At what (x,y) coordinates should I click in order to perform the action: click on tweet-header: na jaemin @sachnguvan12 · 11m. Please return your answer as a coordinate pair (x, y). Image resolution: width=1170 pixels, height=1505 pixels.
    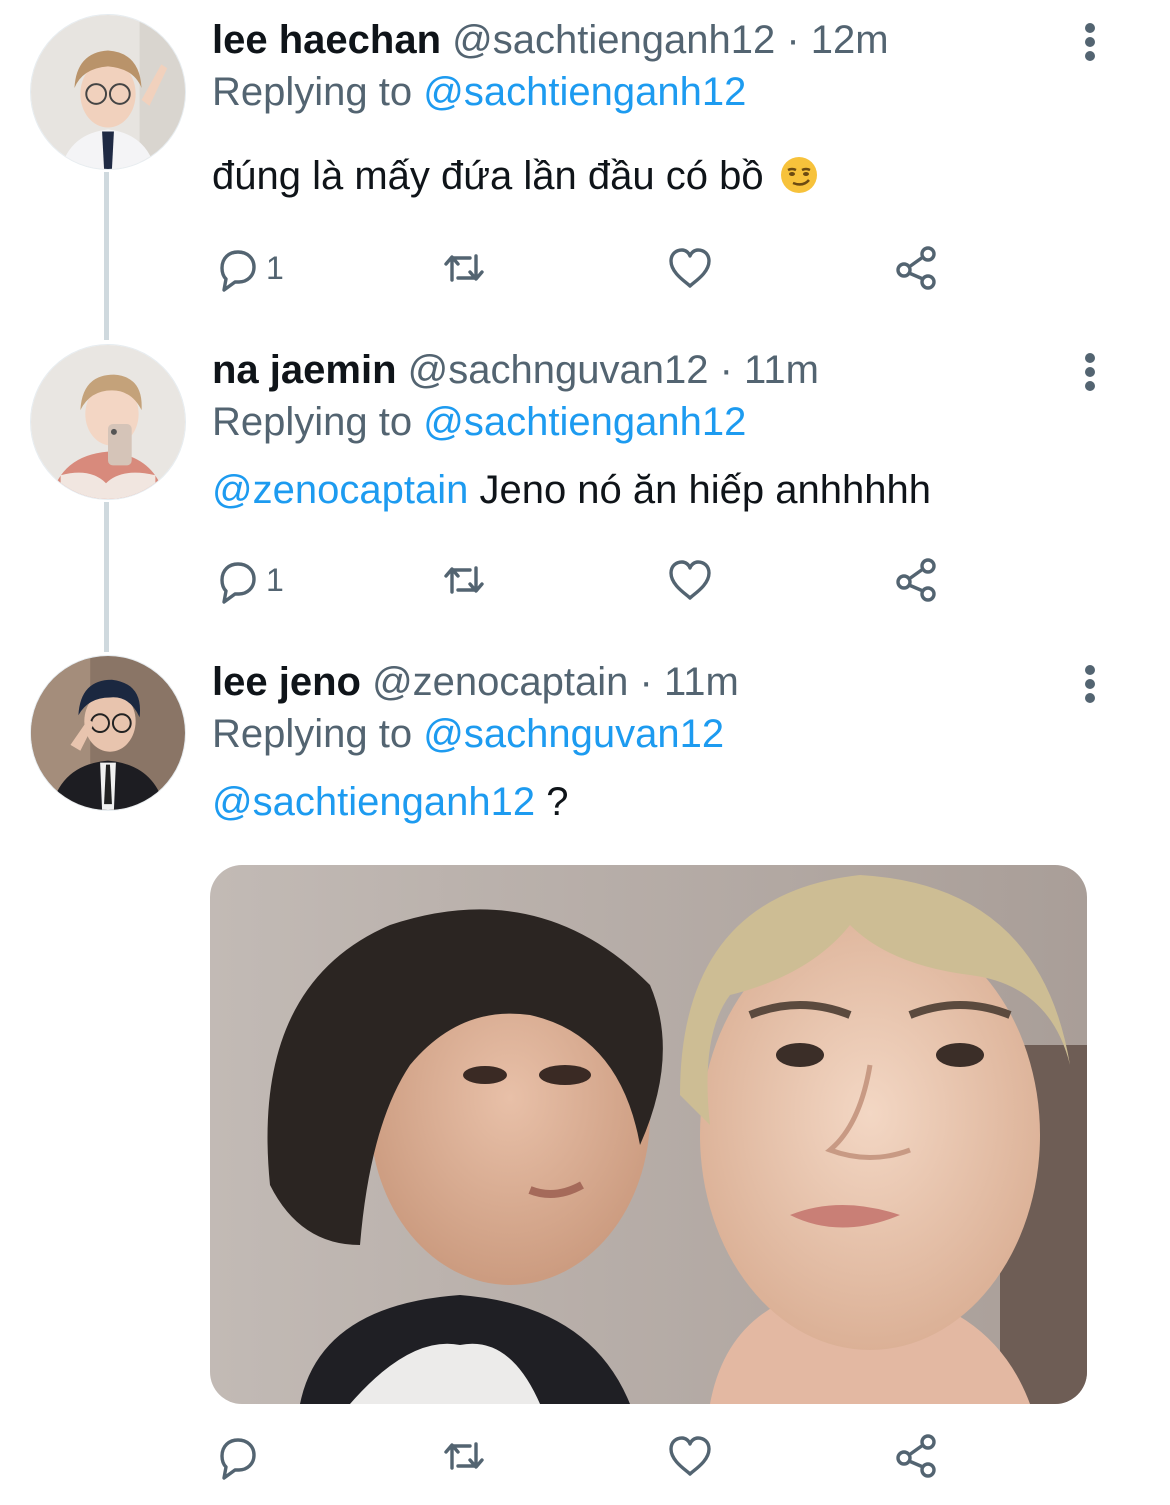
    Looking at the image, I should click on (515, 370).